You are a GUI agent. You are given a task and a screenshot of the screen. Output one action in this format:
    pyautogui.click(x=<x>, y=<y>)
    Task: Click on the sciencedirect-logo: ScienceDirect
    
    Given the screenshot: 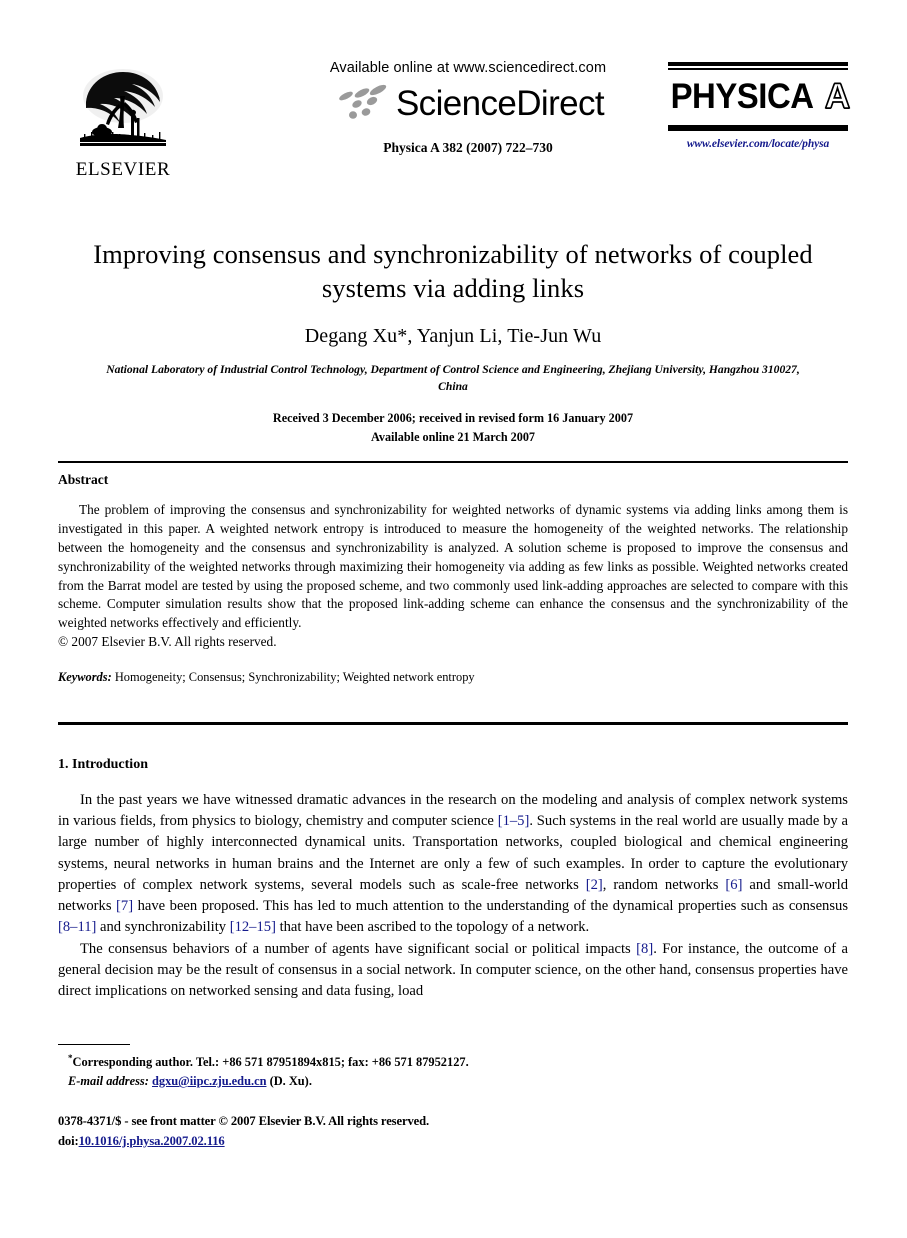 What is the action you would take?
    pyautogui.click(x=468, y=103)
    